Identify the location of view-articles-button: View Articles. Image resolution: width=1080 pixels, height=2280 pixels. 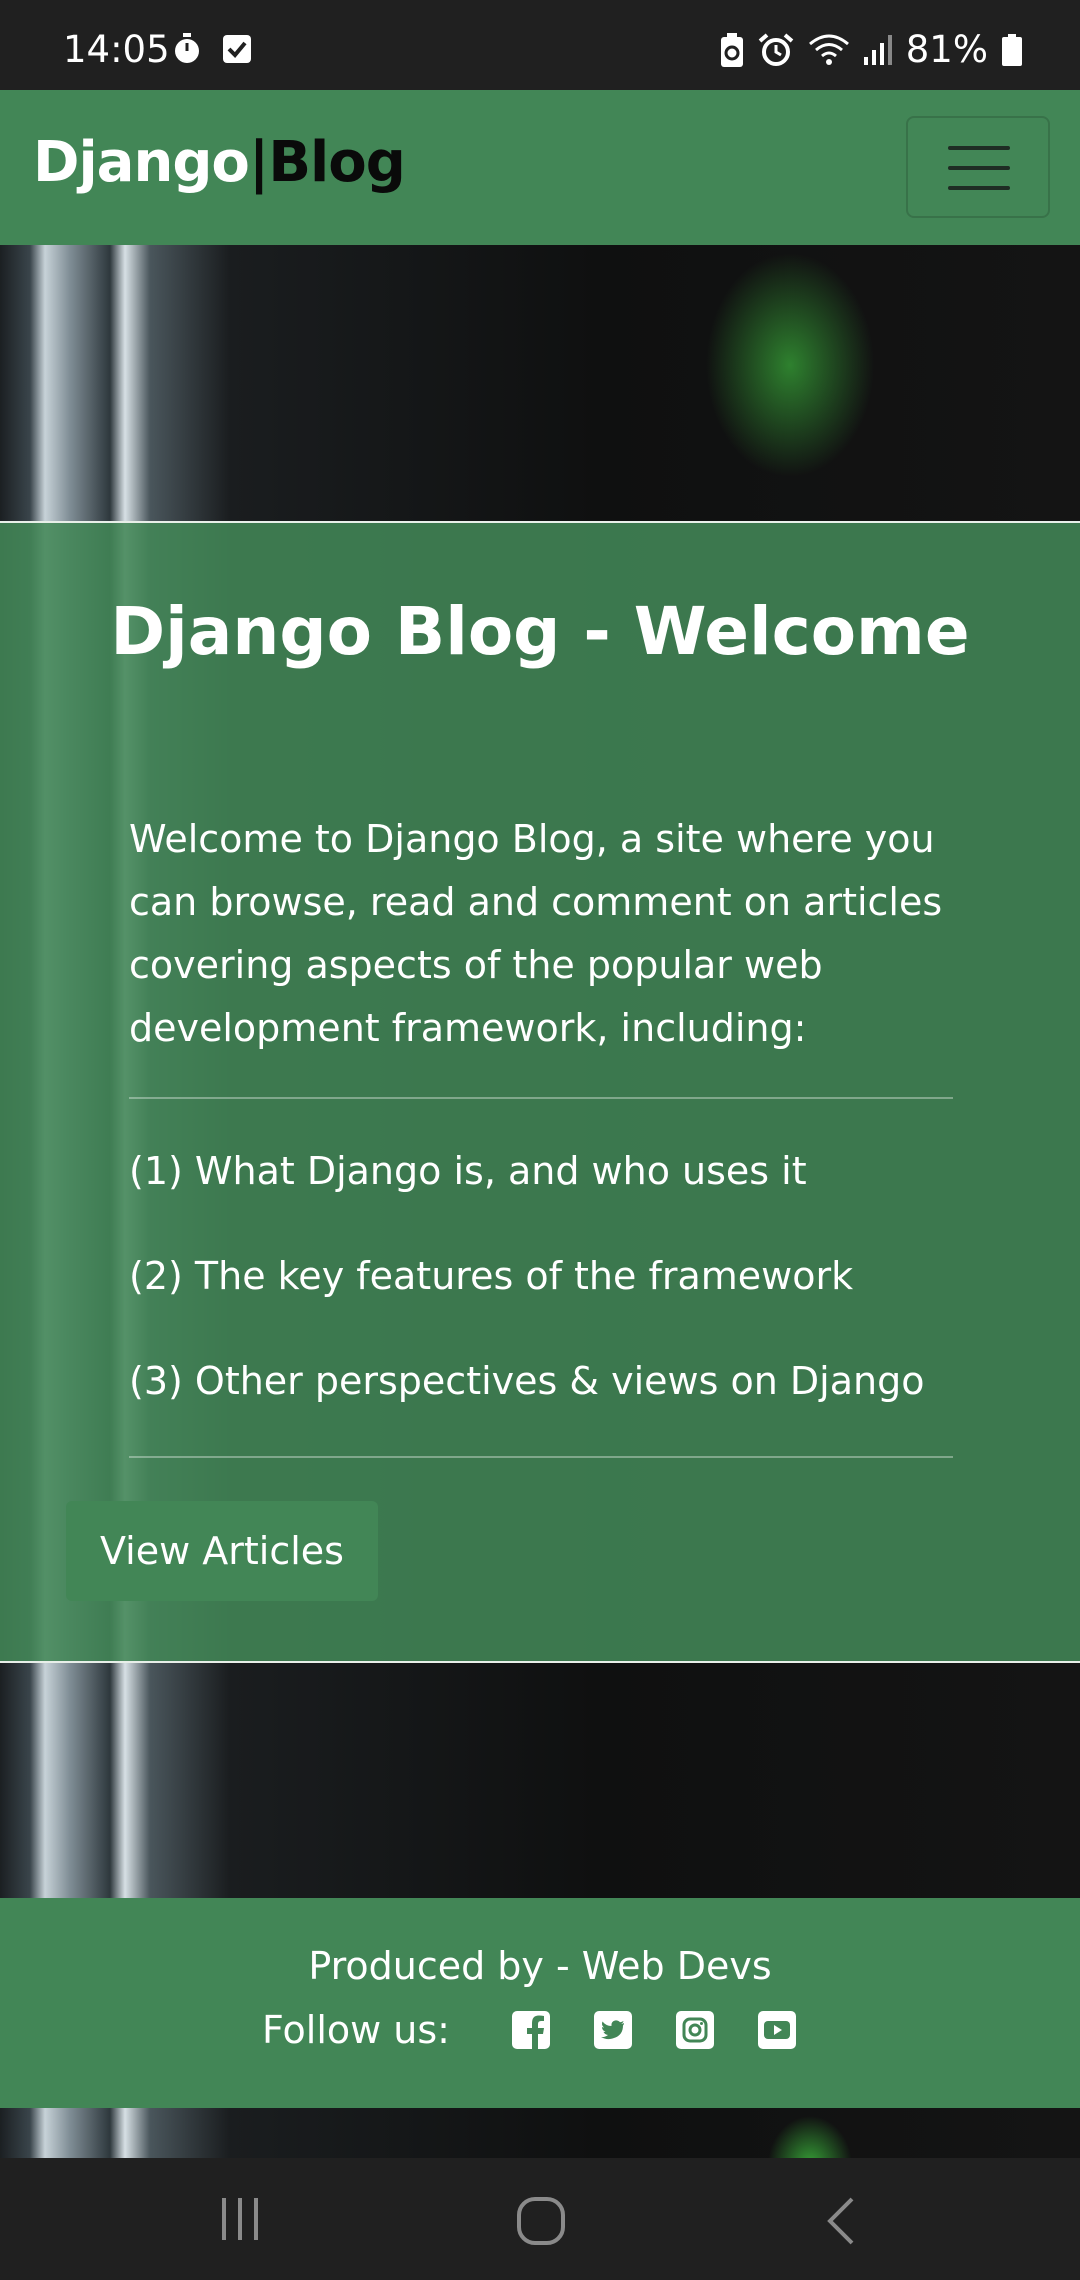
(222, 1551).